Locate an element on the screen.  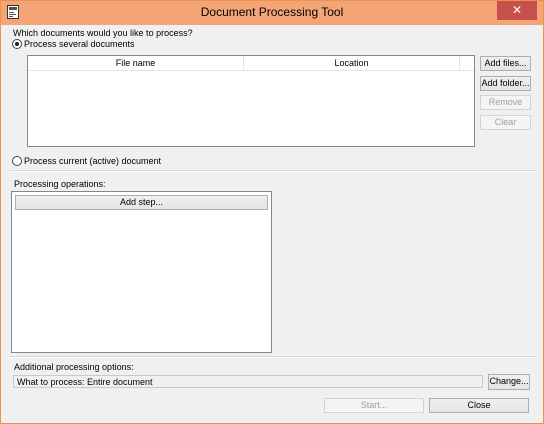
process-several-radio is located at coordinates (17, 44).